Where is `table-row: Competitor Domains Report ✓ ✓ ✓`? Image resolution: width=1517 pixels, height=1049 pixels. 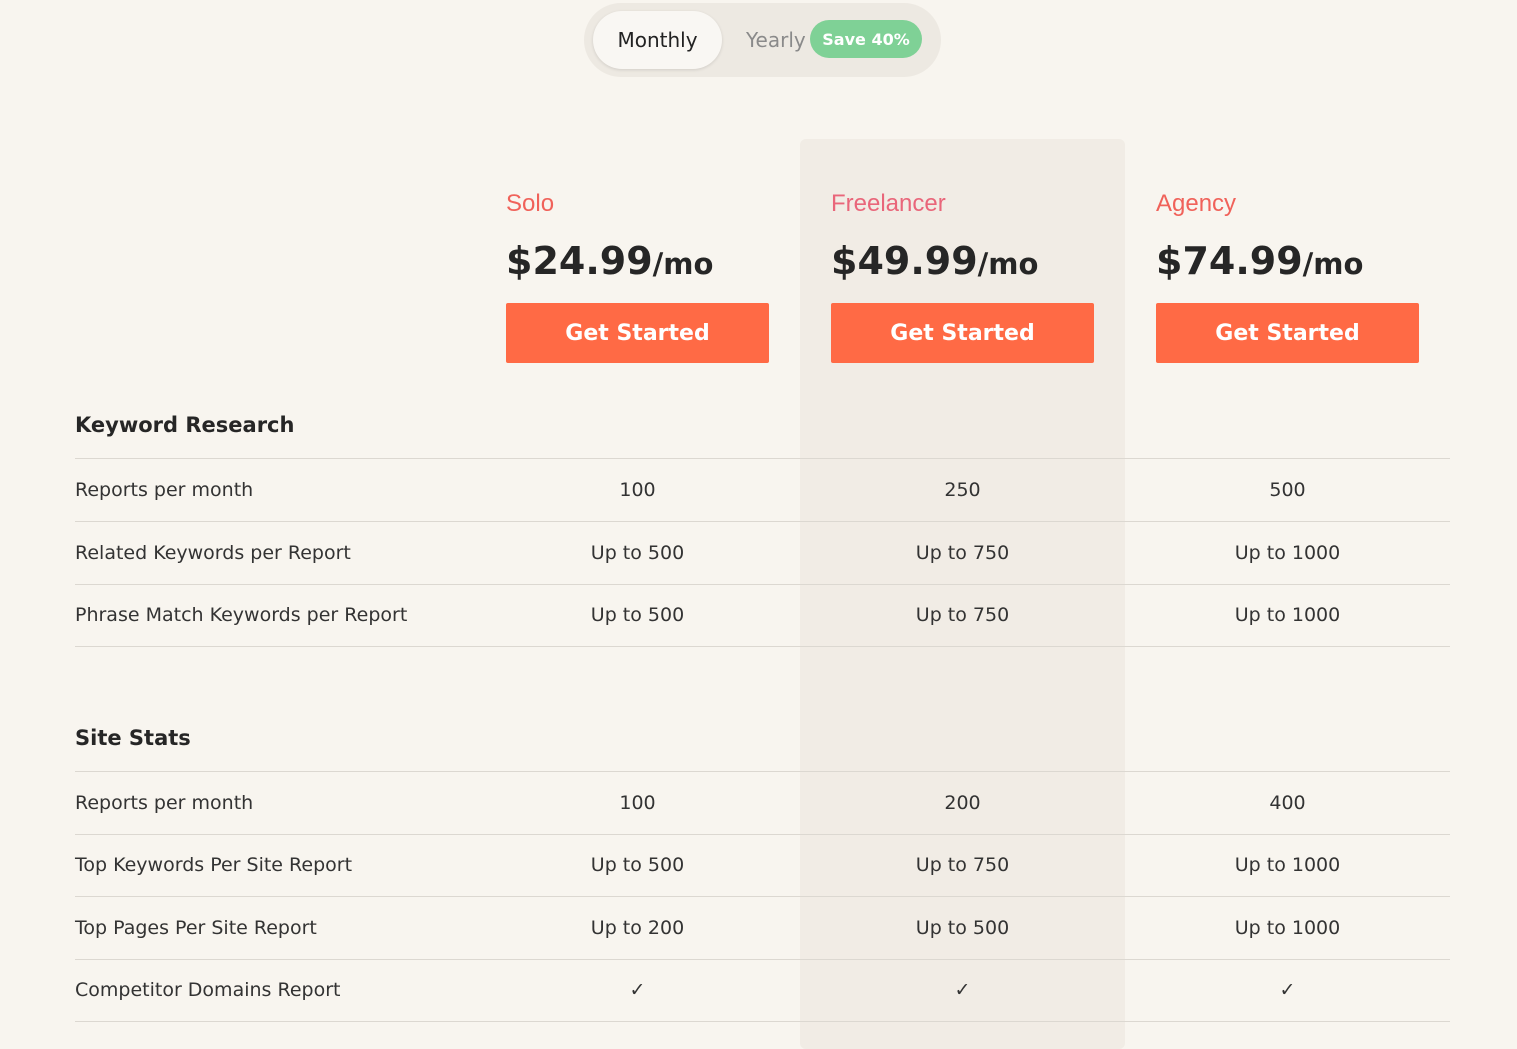 table-row: Competitor Domains Report ✓ ✓ ✓ is located at coordinates (762, 990).